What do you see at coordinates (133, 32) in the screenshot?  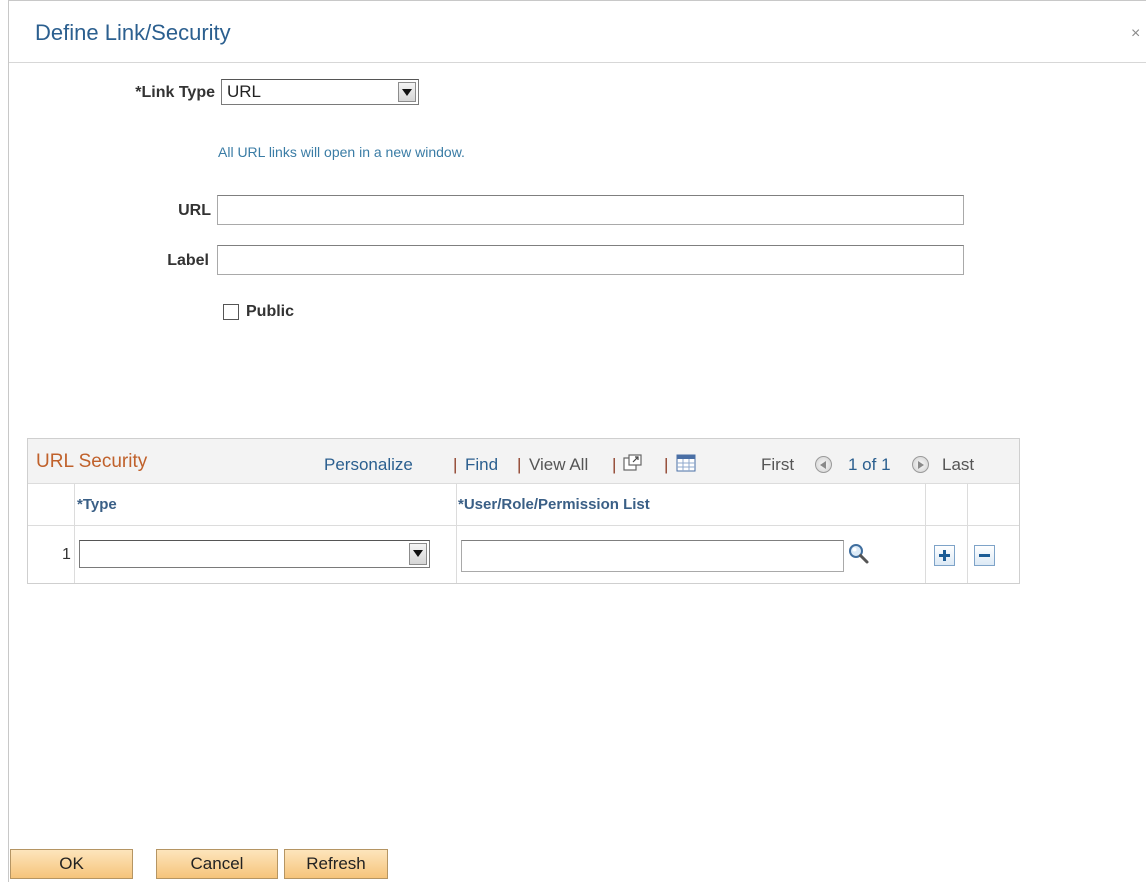 I see `dialog-title: Define Link/Security` at bounding box center [133, 32].